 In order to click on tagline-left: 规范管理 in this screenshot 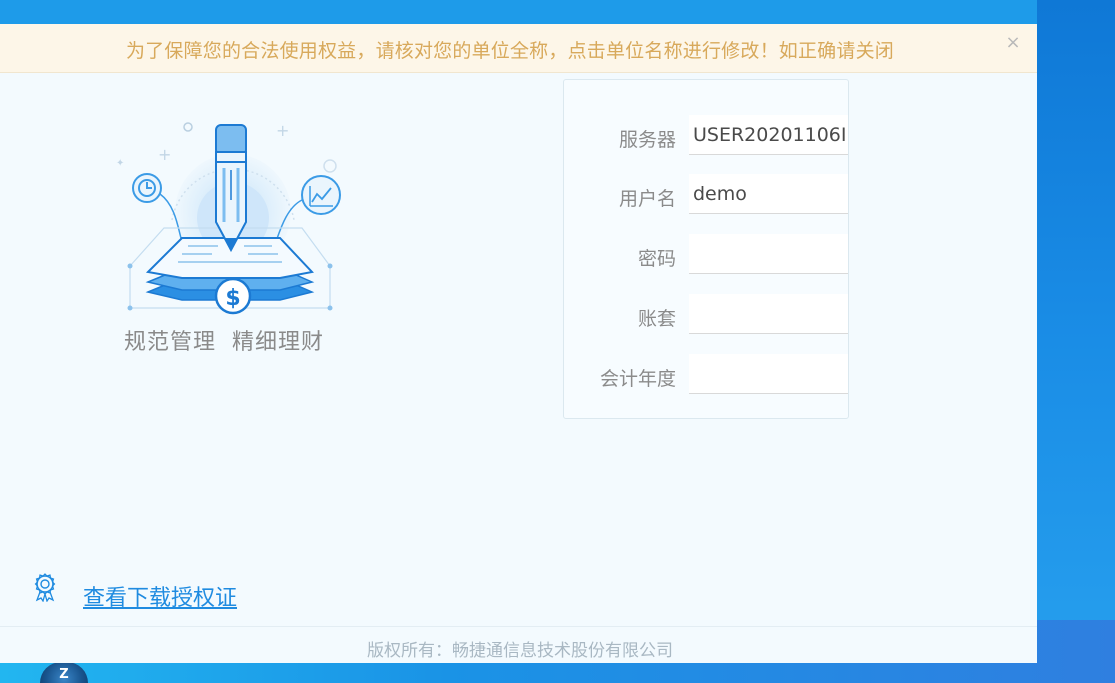, I will do `click(170, 342)`.